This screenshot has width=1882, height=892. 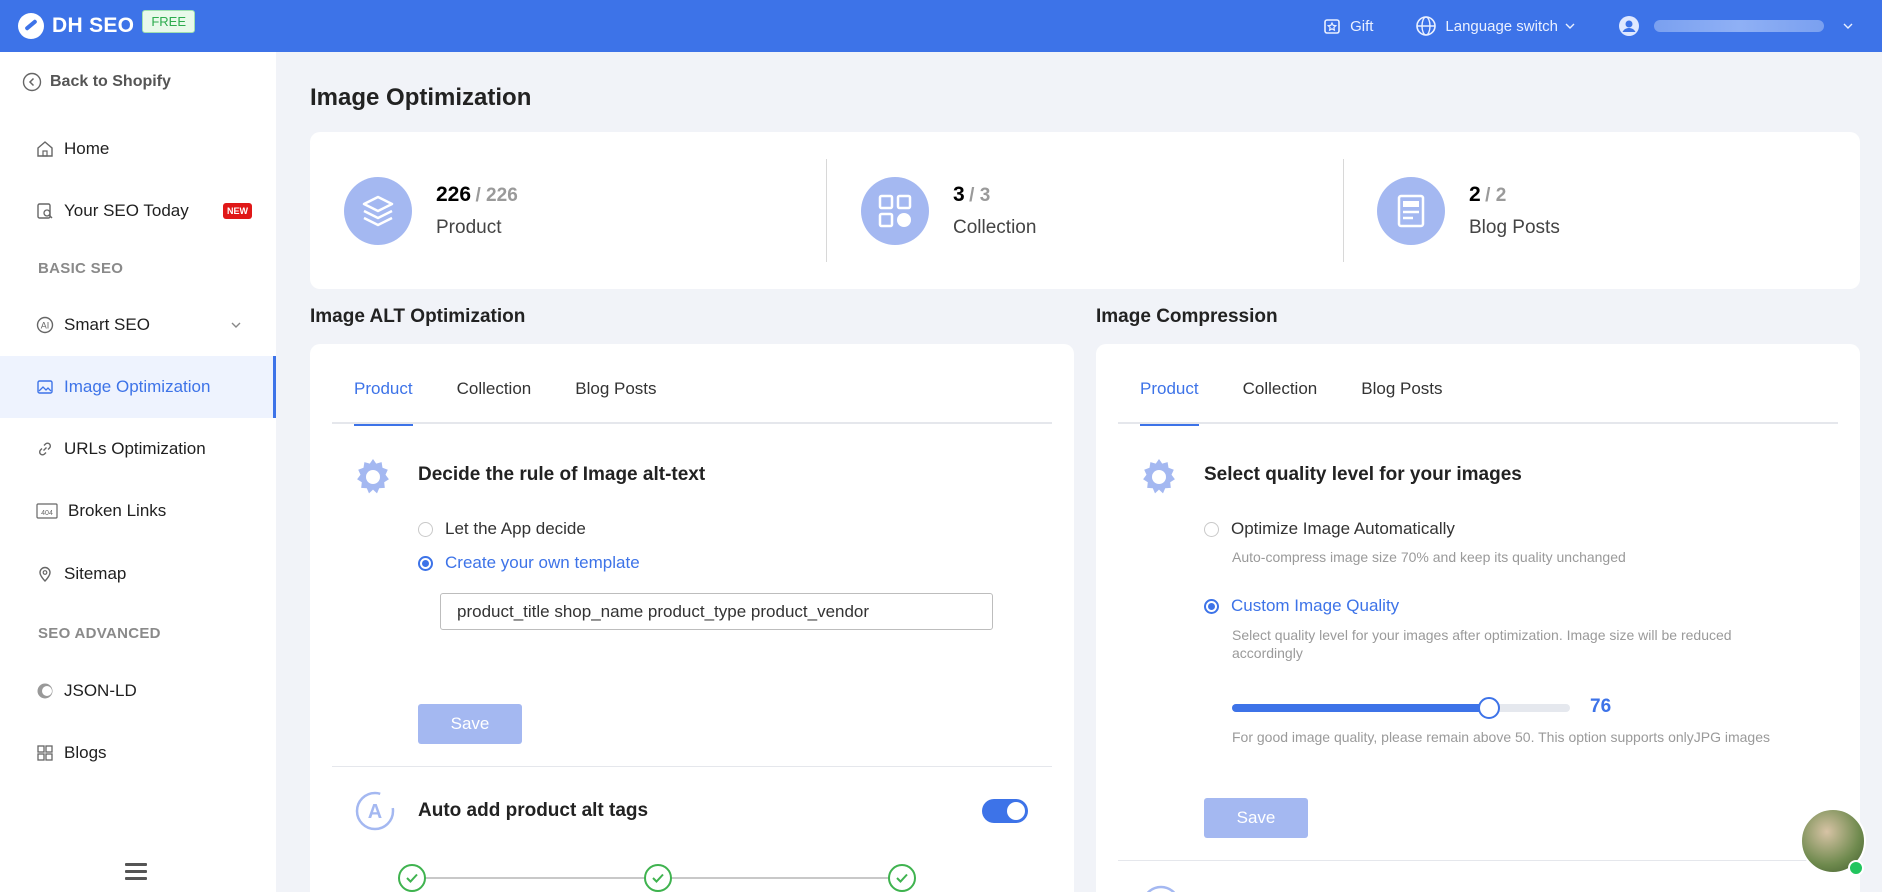 What do you see at coordinates (107, 324) in the screenshot?
I see `sidebar-item-label: Smart SEO` at bounding box center [107, 324].